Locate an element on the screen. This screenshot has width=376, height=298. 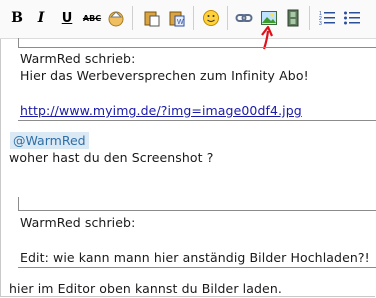
underline-label: U is located at coordinates (67, 18).